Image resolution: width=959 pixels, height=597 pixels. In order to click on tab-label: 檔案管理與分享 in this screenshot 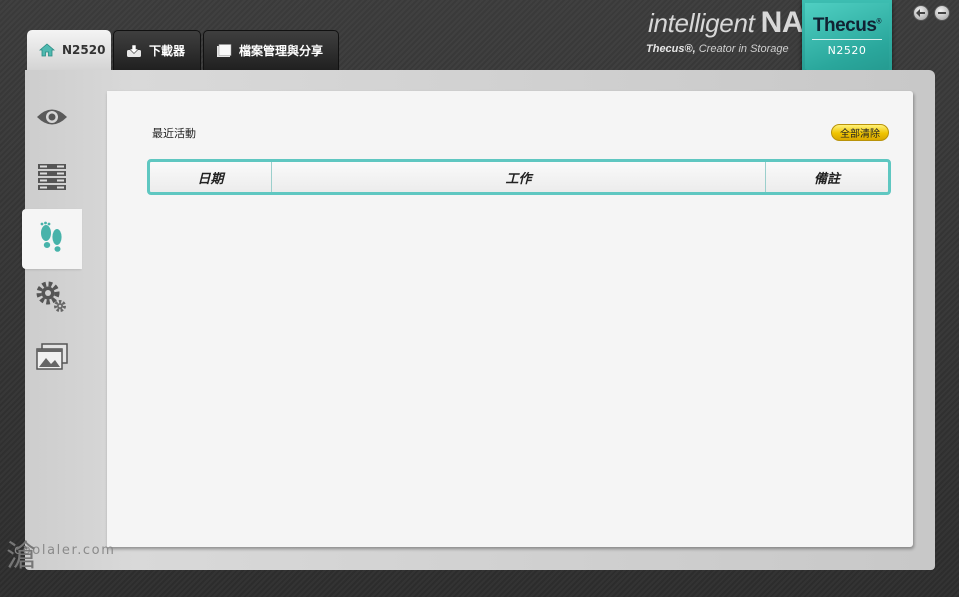, I will do `click(281, 51)`.